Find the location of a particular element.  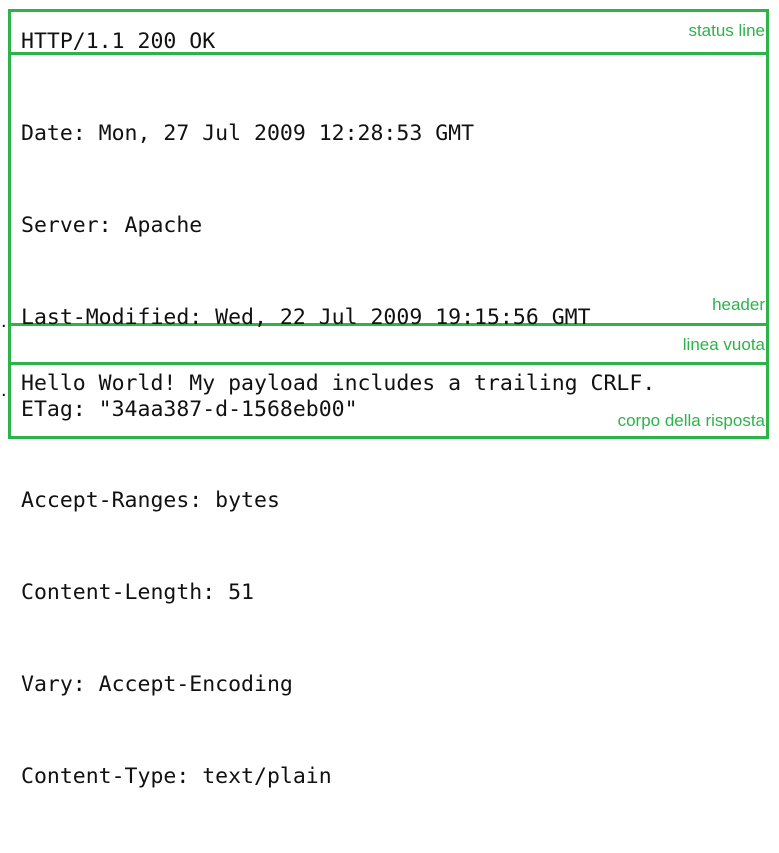

header-line-server: Server: Apache is located at coordinates (112, 225).